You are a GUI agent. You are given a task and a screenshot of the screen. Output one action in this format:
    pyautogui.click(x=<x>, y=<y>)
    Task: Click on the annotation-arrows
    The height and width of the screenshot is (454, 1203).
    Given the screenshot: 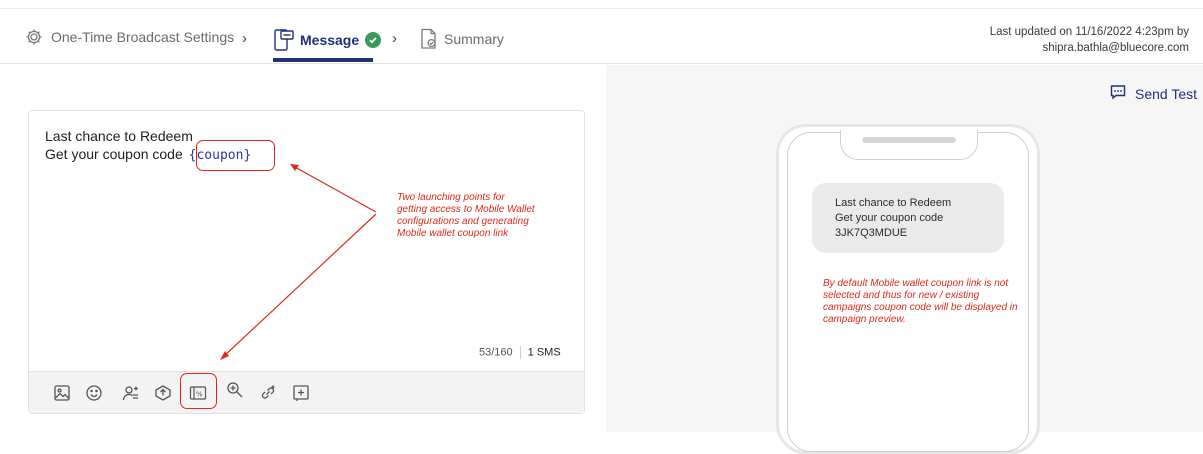 What is the action you would take?
    pyautogui.click(x=298, y=262)
    